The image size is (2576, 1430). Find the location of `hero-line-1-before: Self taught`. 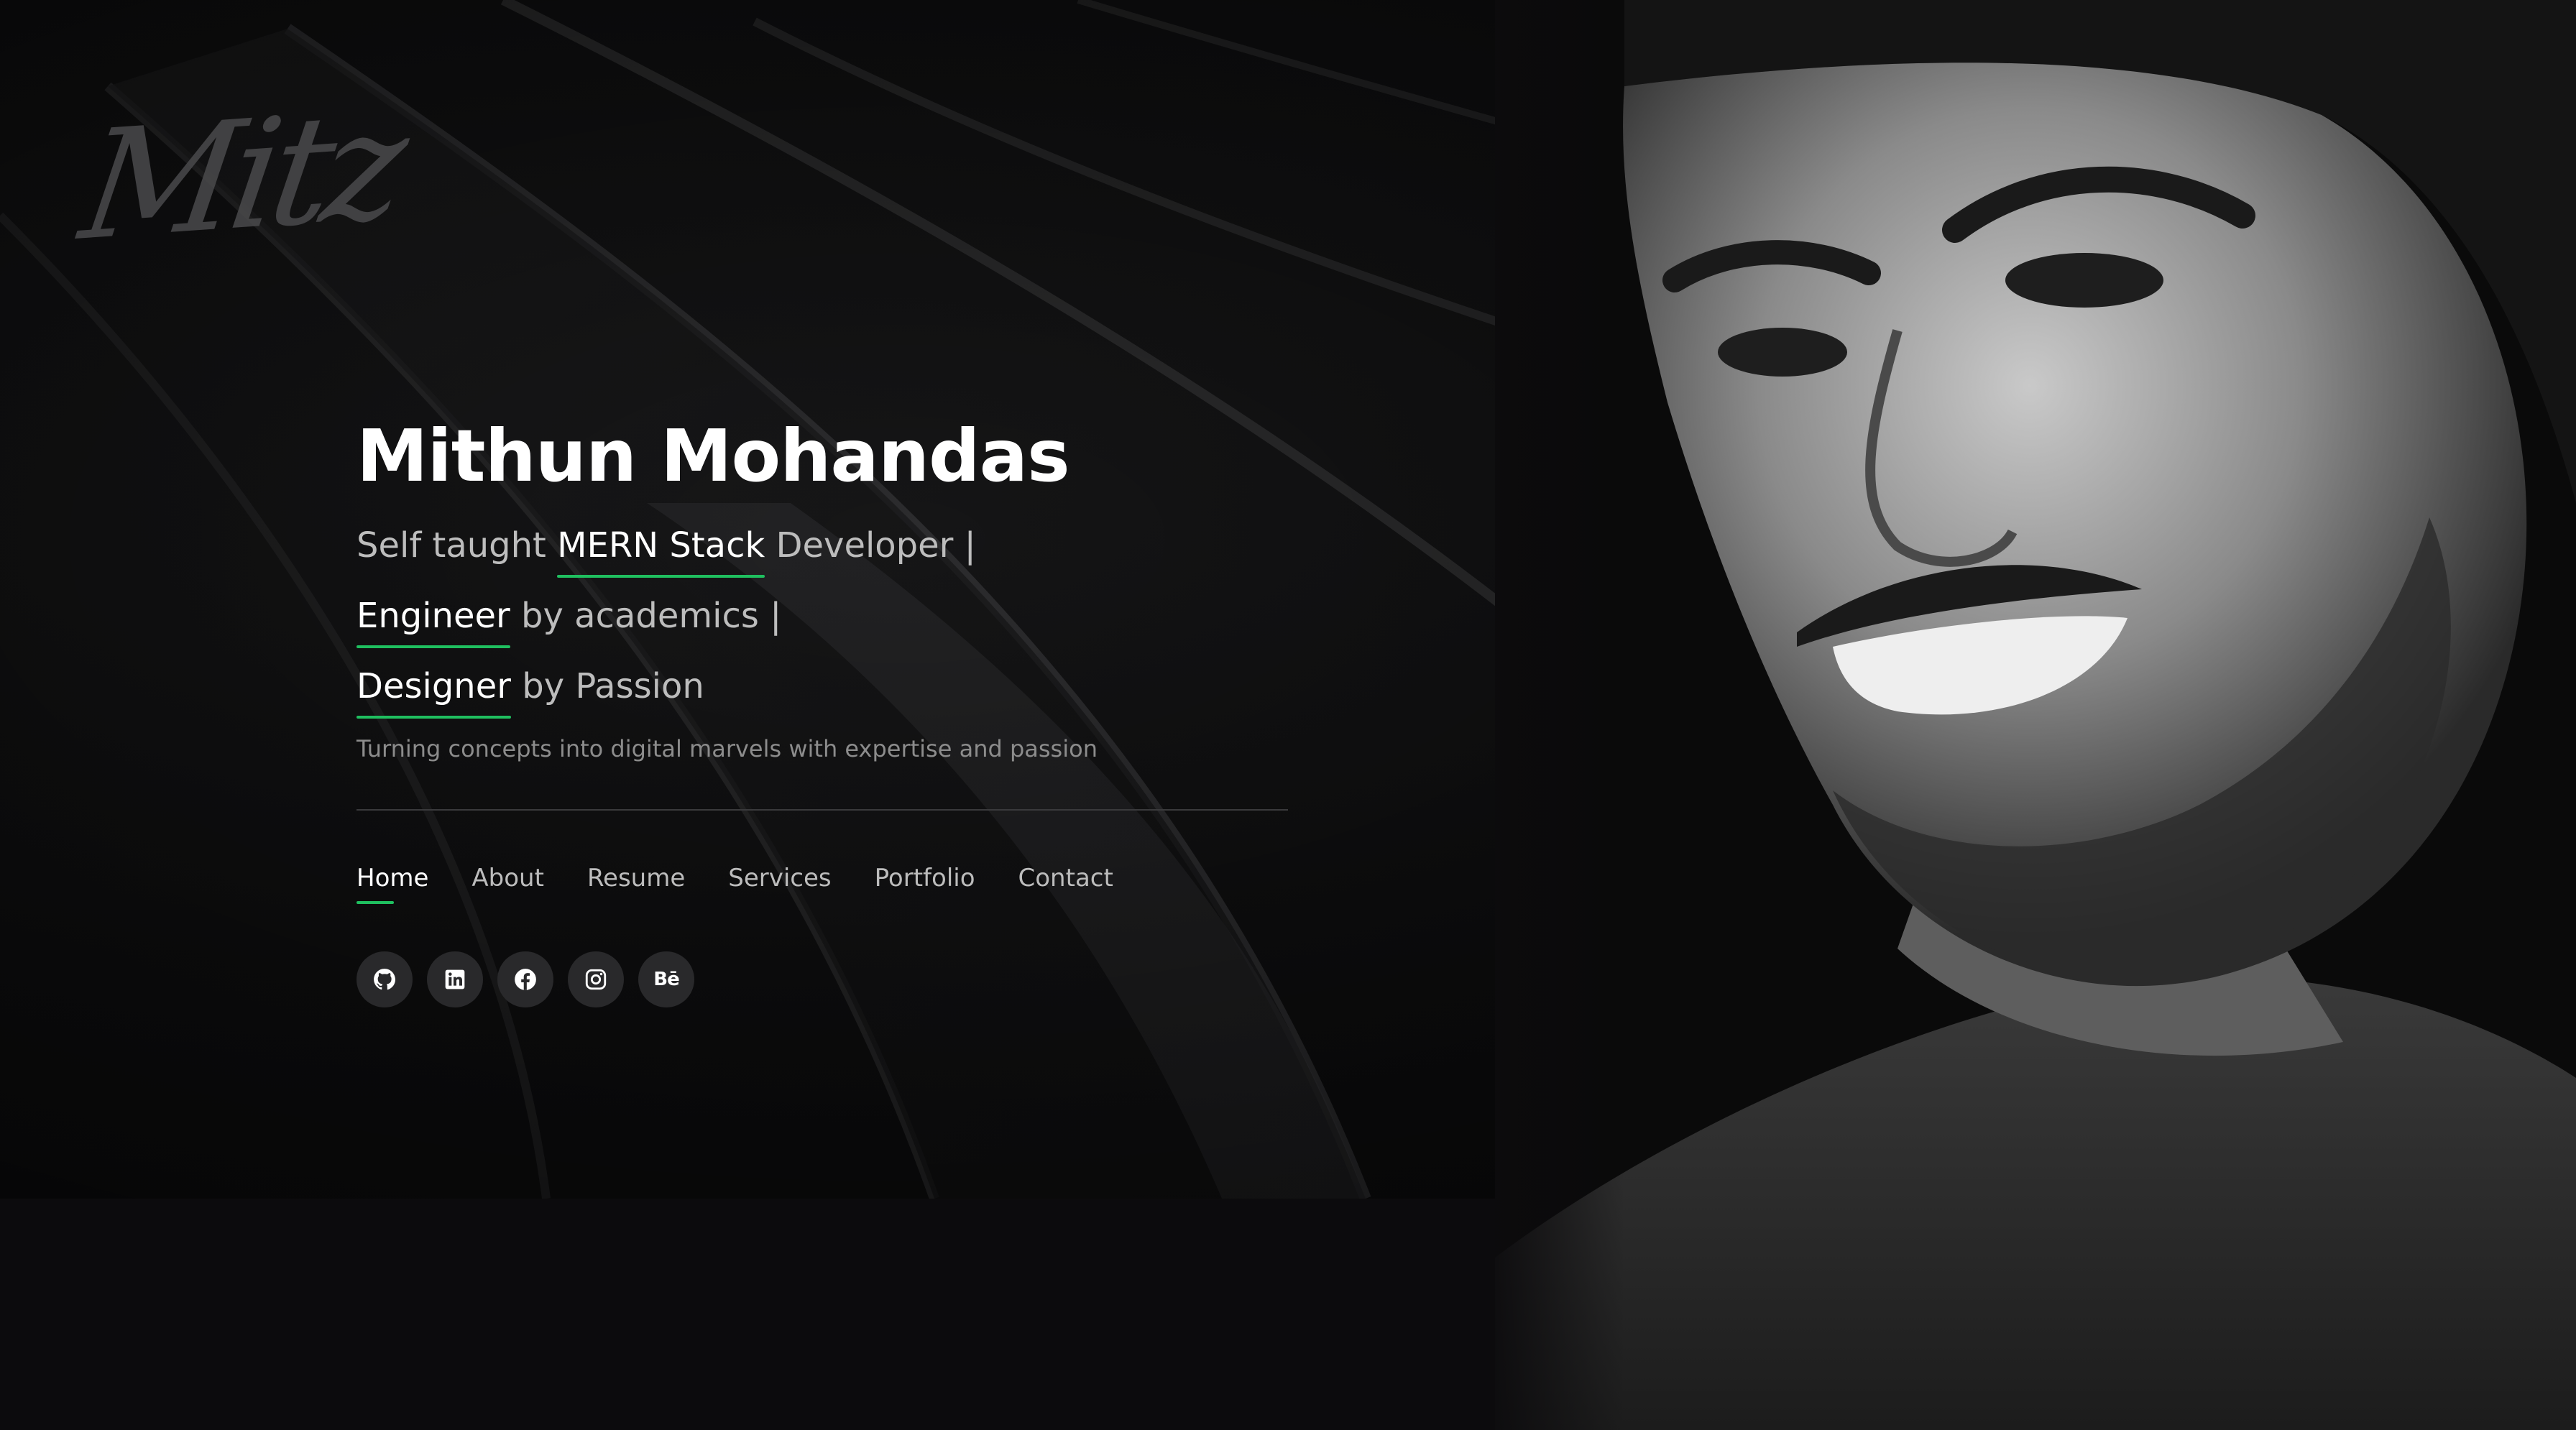

hero-line-1-before: Self taught is located at coordinates (457, 546).